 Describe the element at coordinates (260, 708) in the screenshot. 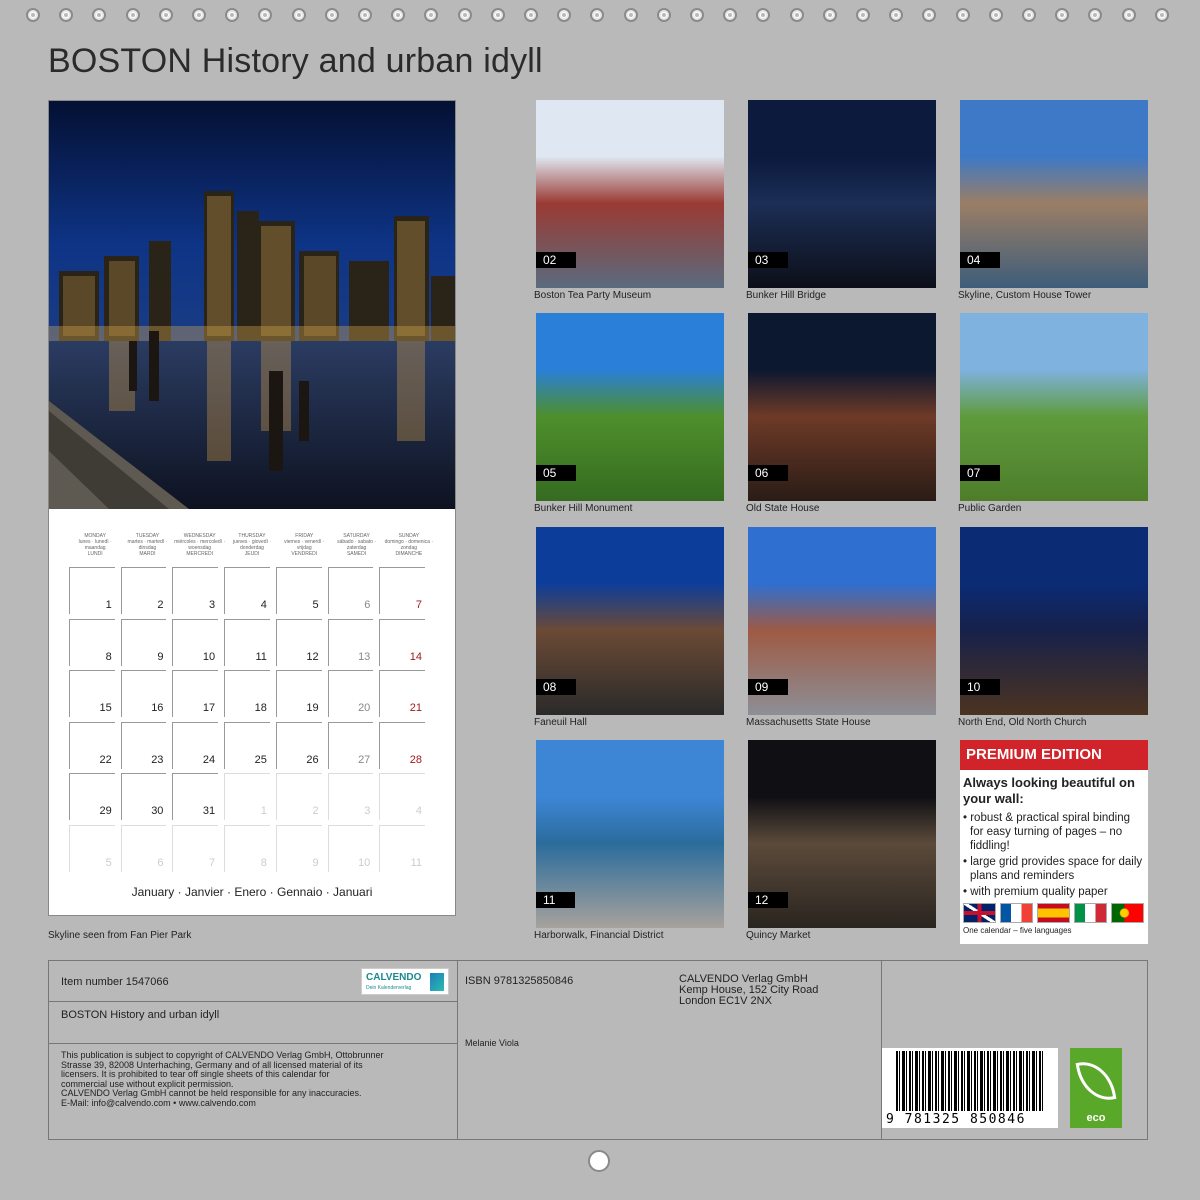

I see `day-number: 18` at that location.